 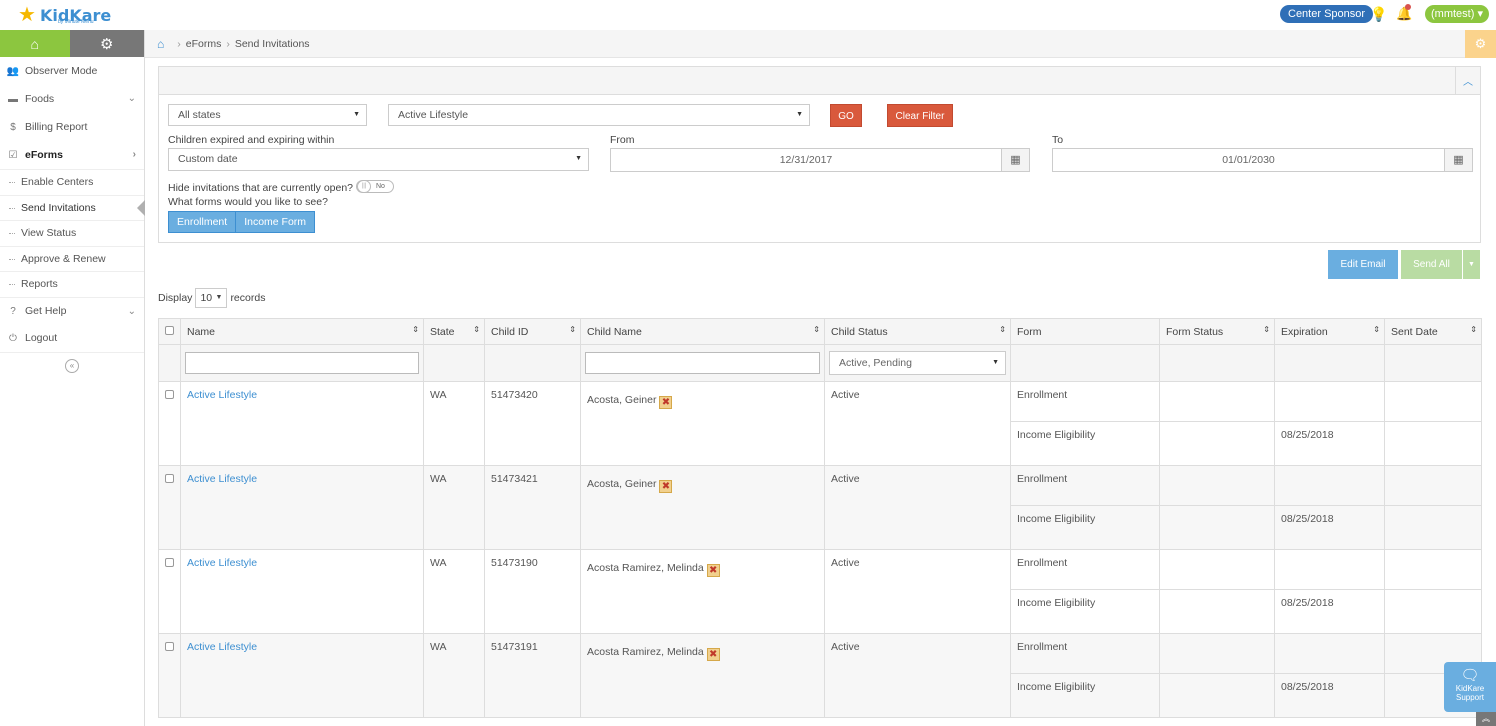 I want to click on child-id-cell: 51473420, so click(x=532, y=423).